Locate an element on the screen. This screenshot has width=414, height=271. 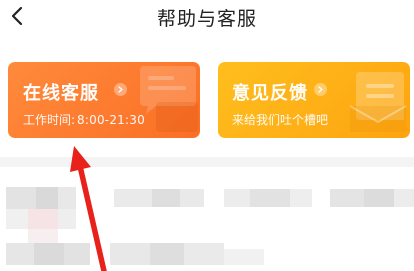
page-title: 帮助与客服 is located at coordinates (206, 19).